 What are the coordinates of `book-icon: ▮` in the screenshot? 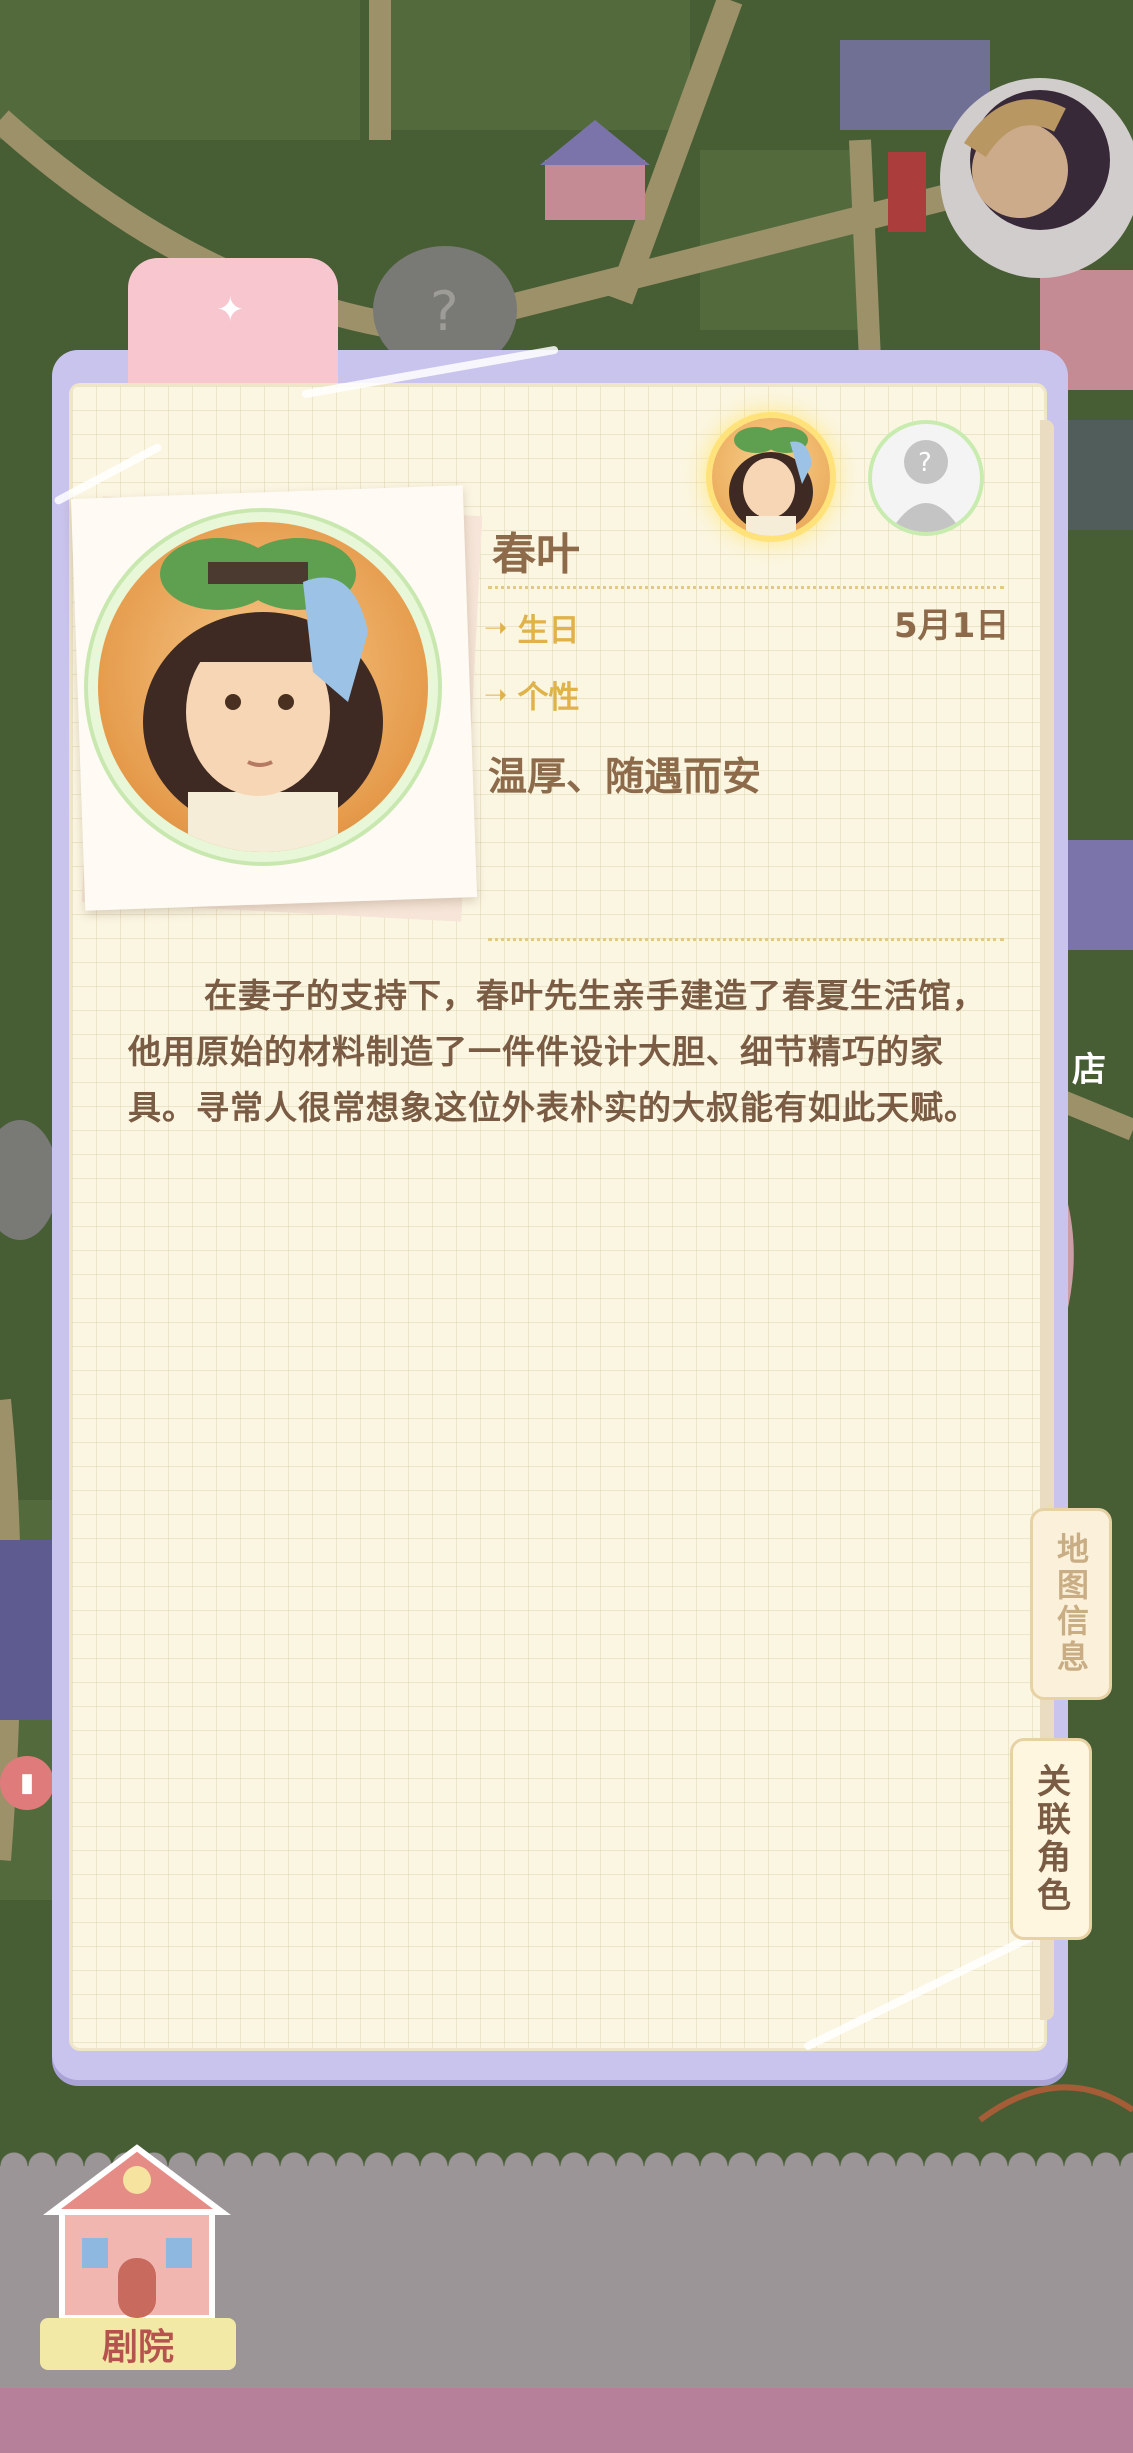 It's located at (27, 1783).